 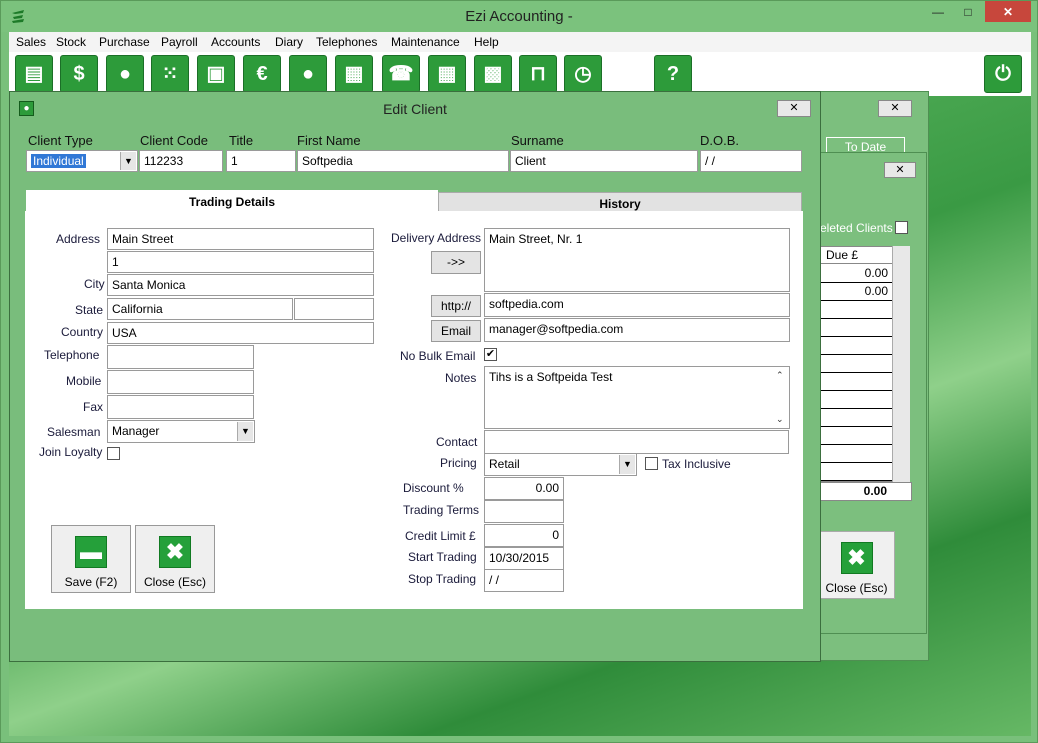 I want to click on user-icon: ●, so click(x=308, y=74).